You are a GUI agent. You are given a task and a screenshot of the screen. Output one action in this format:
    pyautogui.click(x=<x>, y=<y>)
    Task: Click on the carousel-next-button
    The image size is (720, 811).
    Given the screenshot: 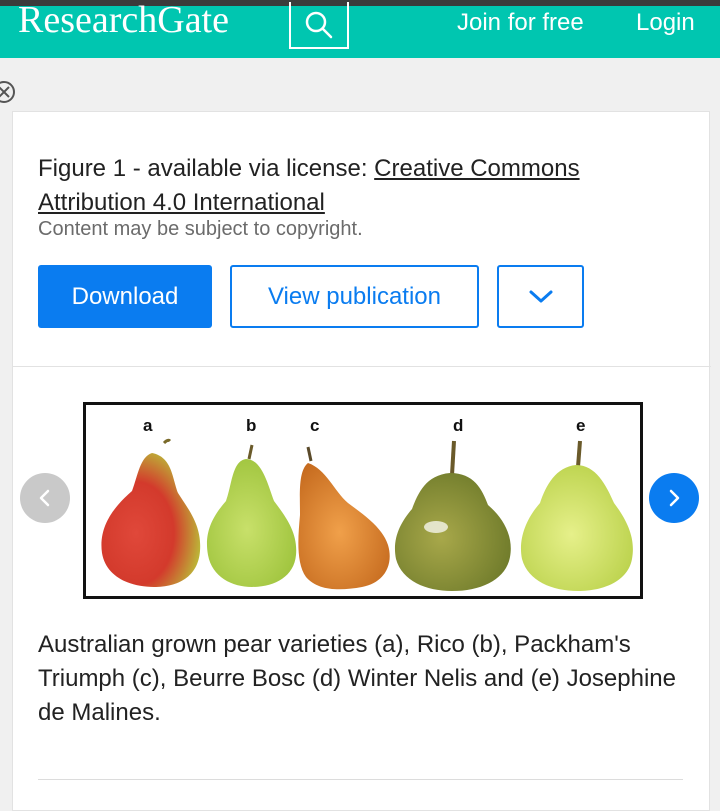 What is the action you would take?
    pyautogui.click(x=674, y=498)
    